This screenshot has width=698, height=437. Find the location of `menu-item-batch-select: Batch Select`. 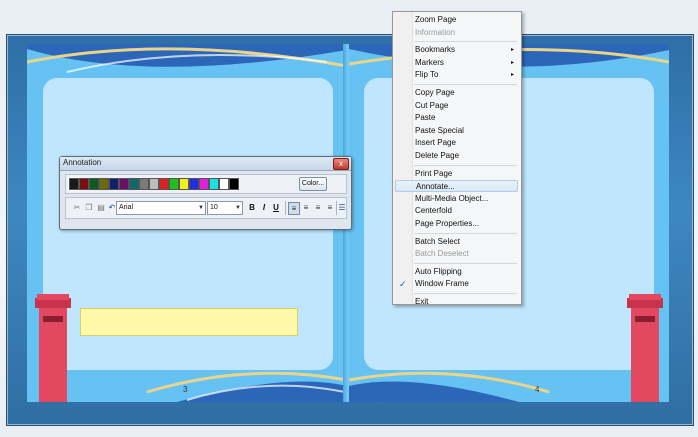

menu-item-batch-select: Batch Select is located at coordinates (456, 242).